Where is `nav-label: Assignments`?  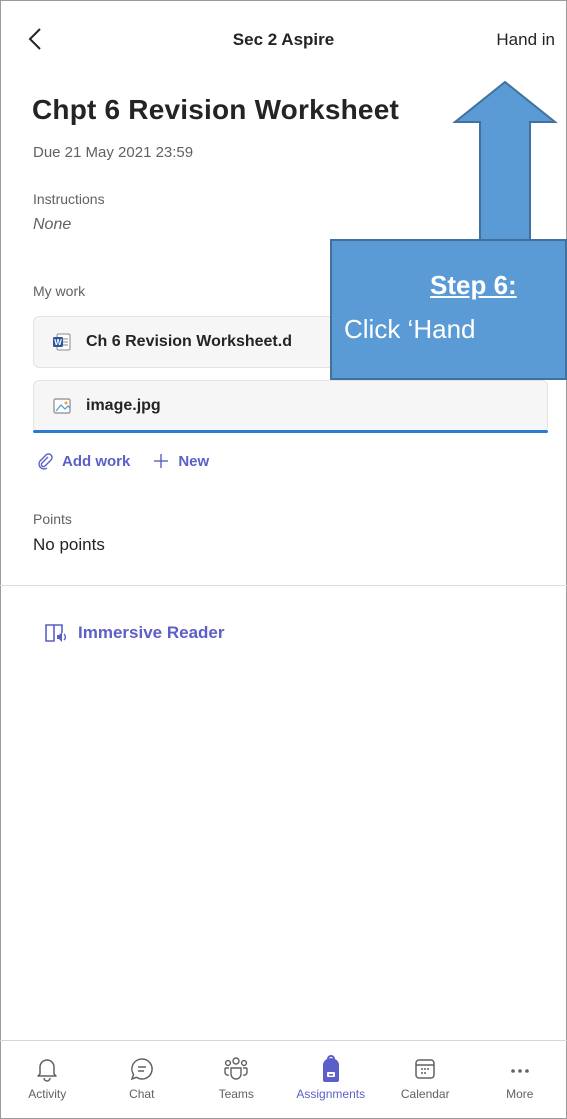 nav-label: Assignments is located at coordinates (331, 1094).